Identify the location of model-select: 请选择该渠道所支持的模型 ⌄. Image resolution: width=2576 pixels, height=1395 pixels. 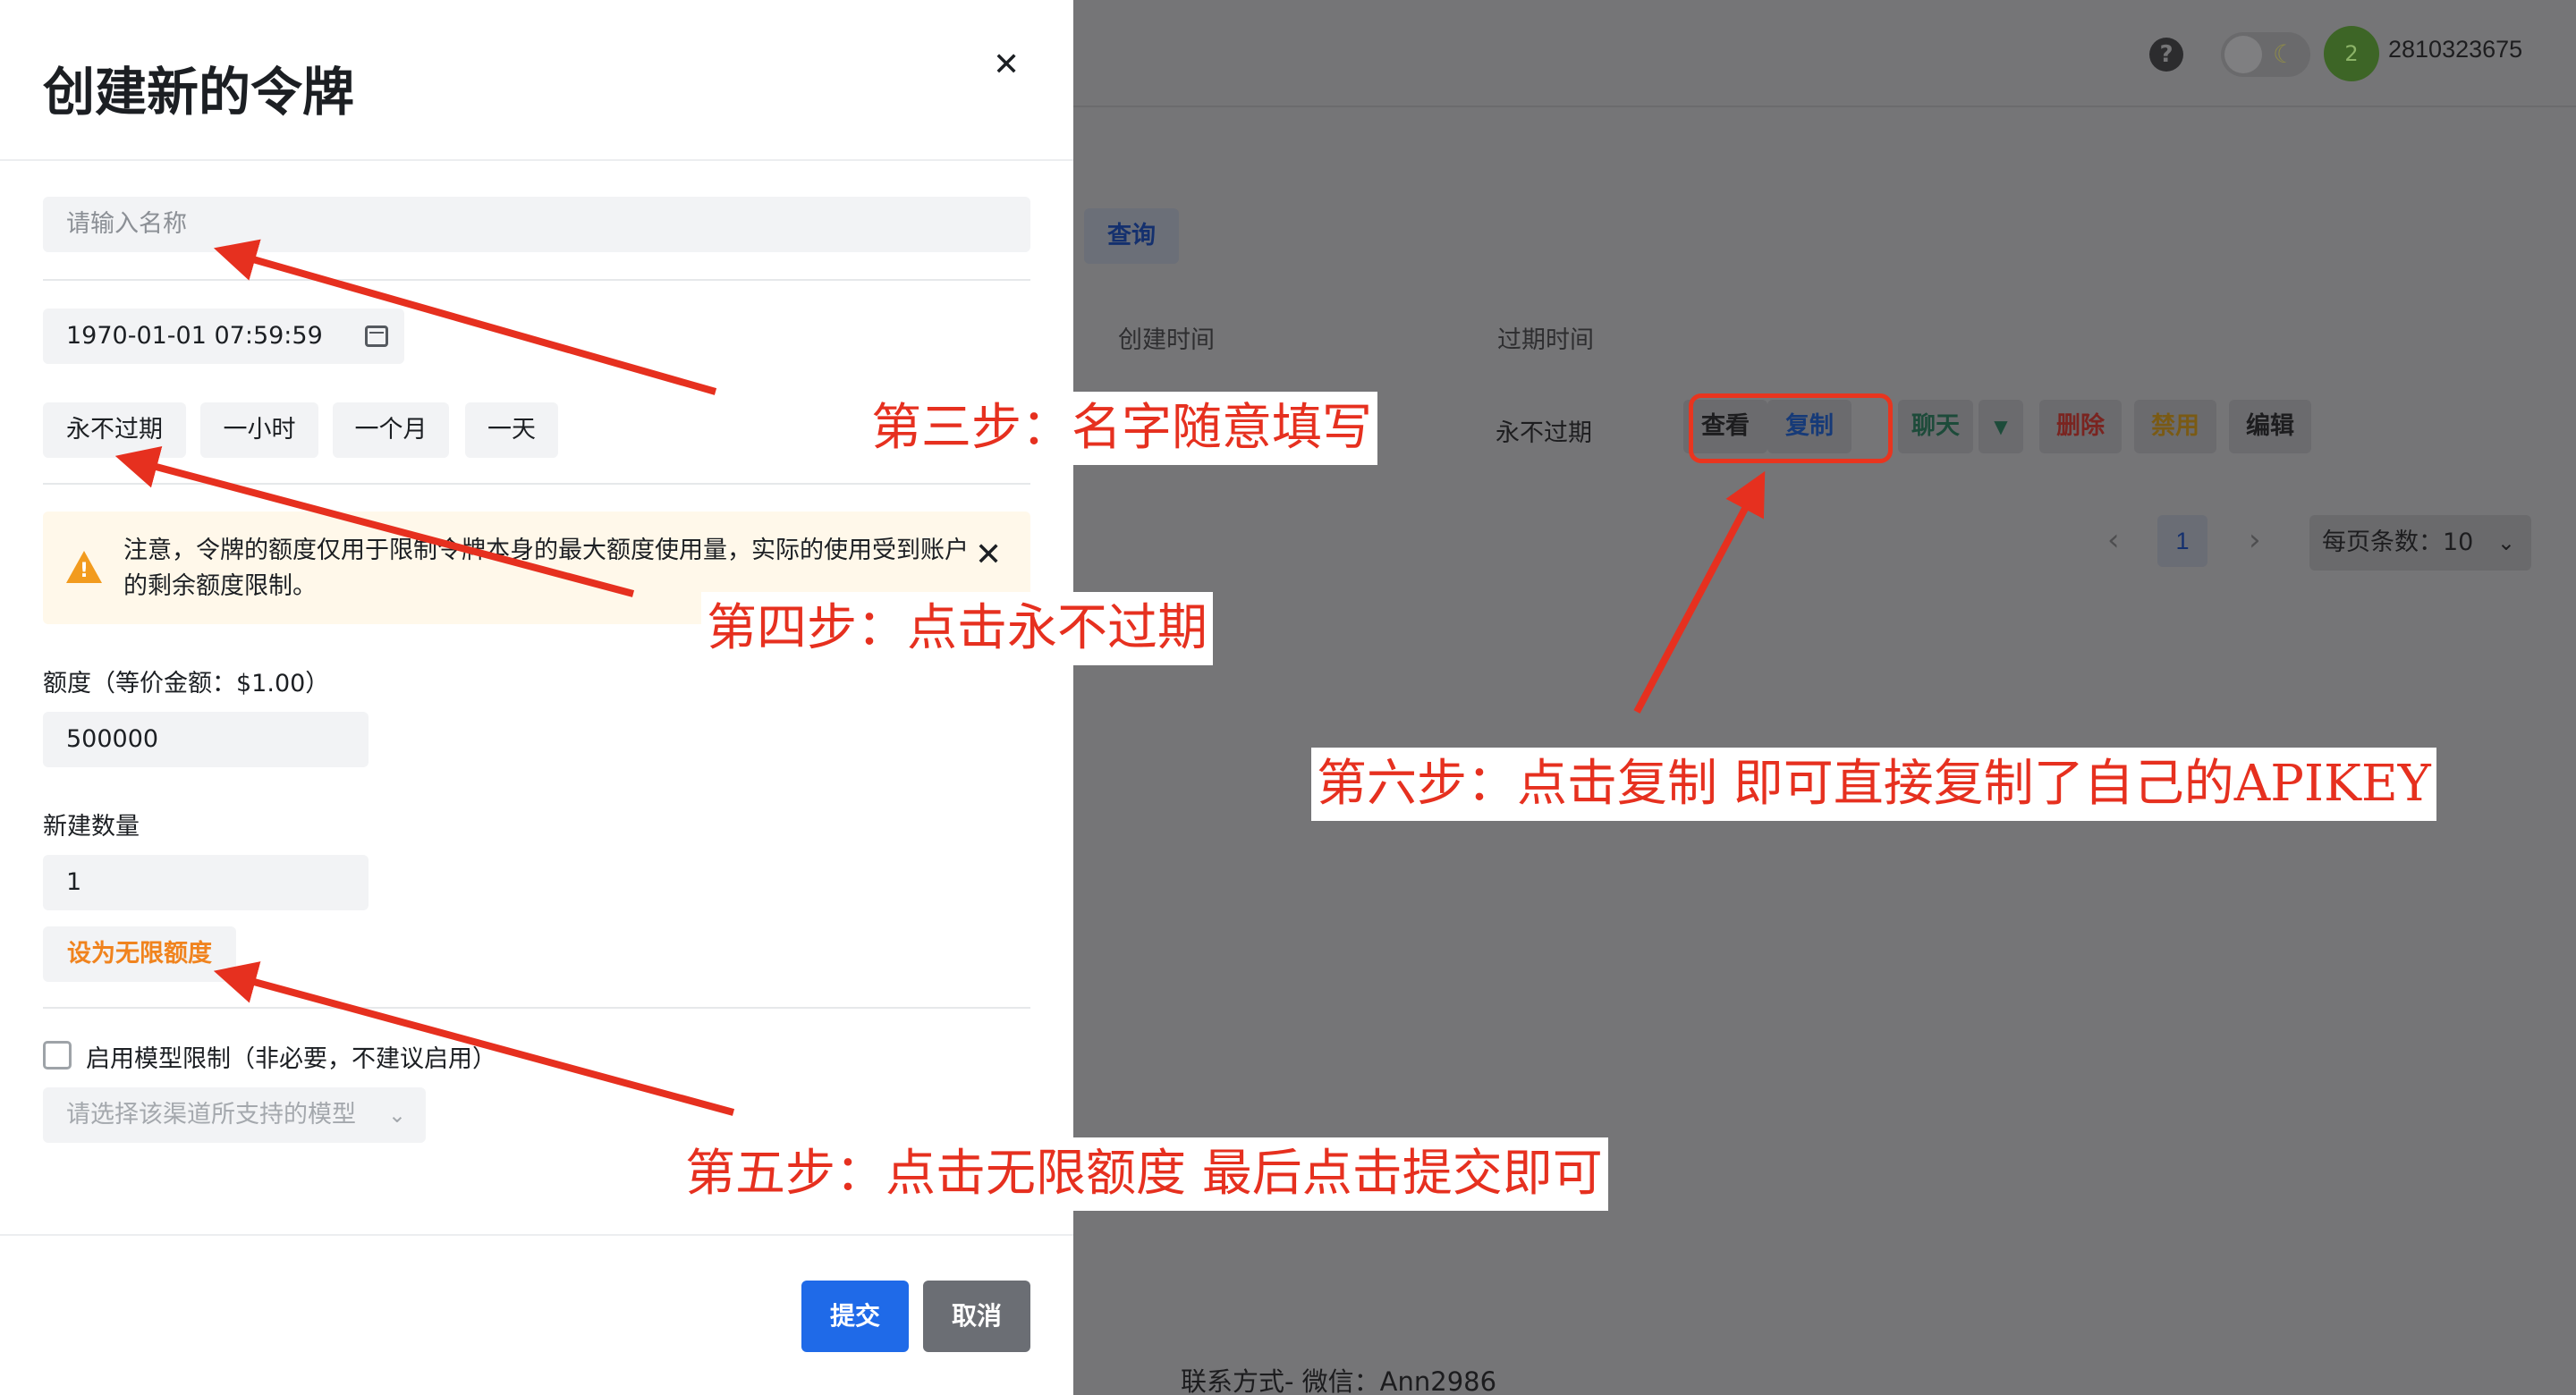
(234, 1115).